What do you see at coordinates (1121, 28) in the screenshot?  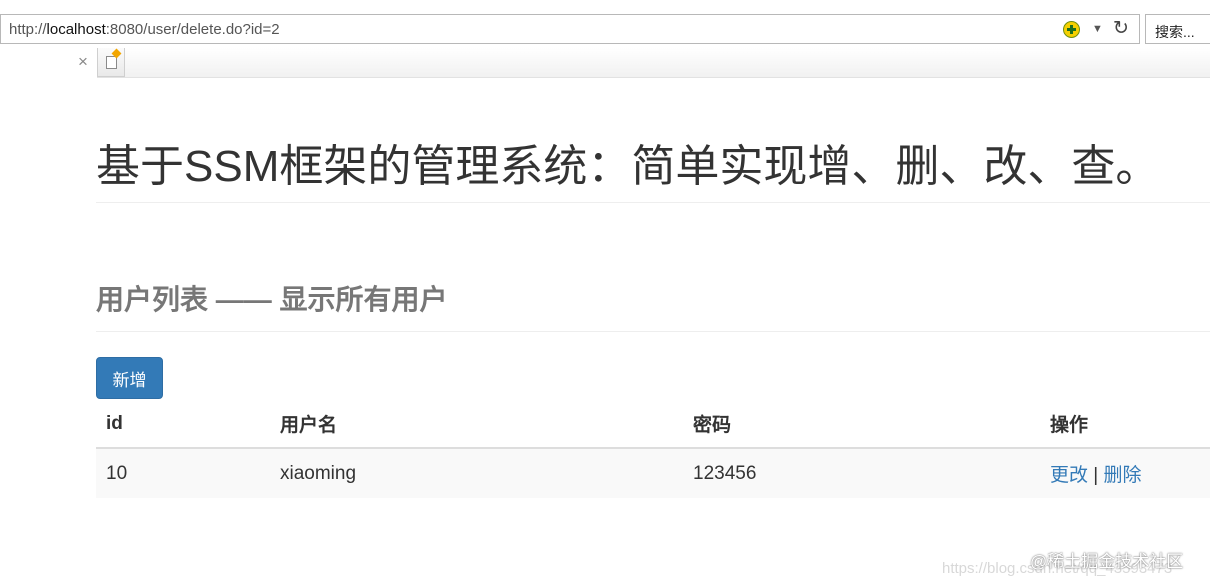 I see `refresh-icon: ↻` at bounding box center [1121, 28].